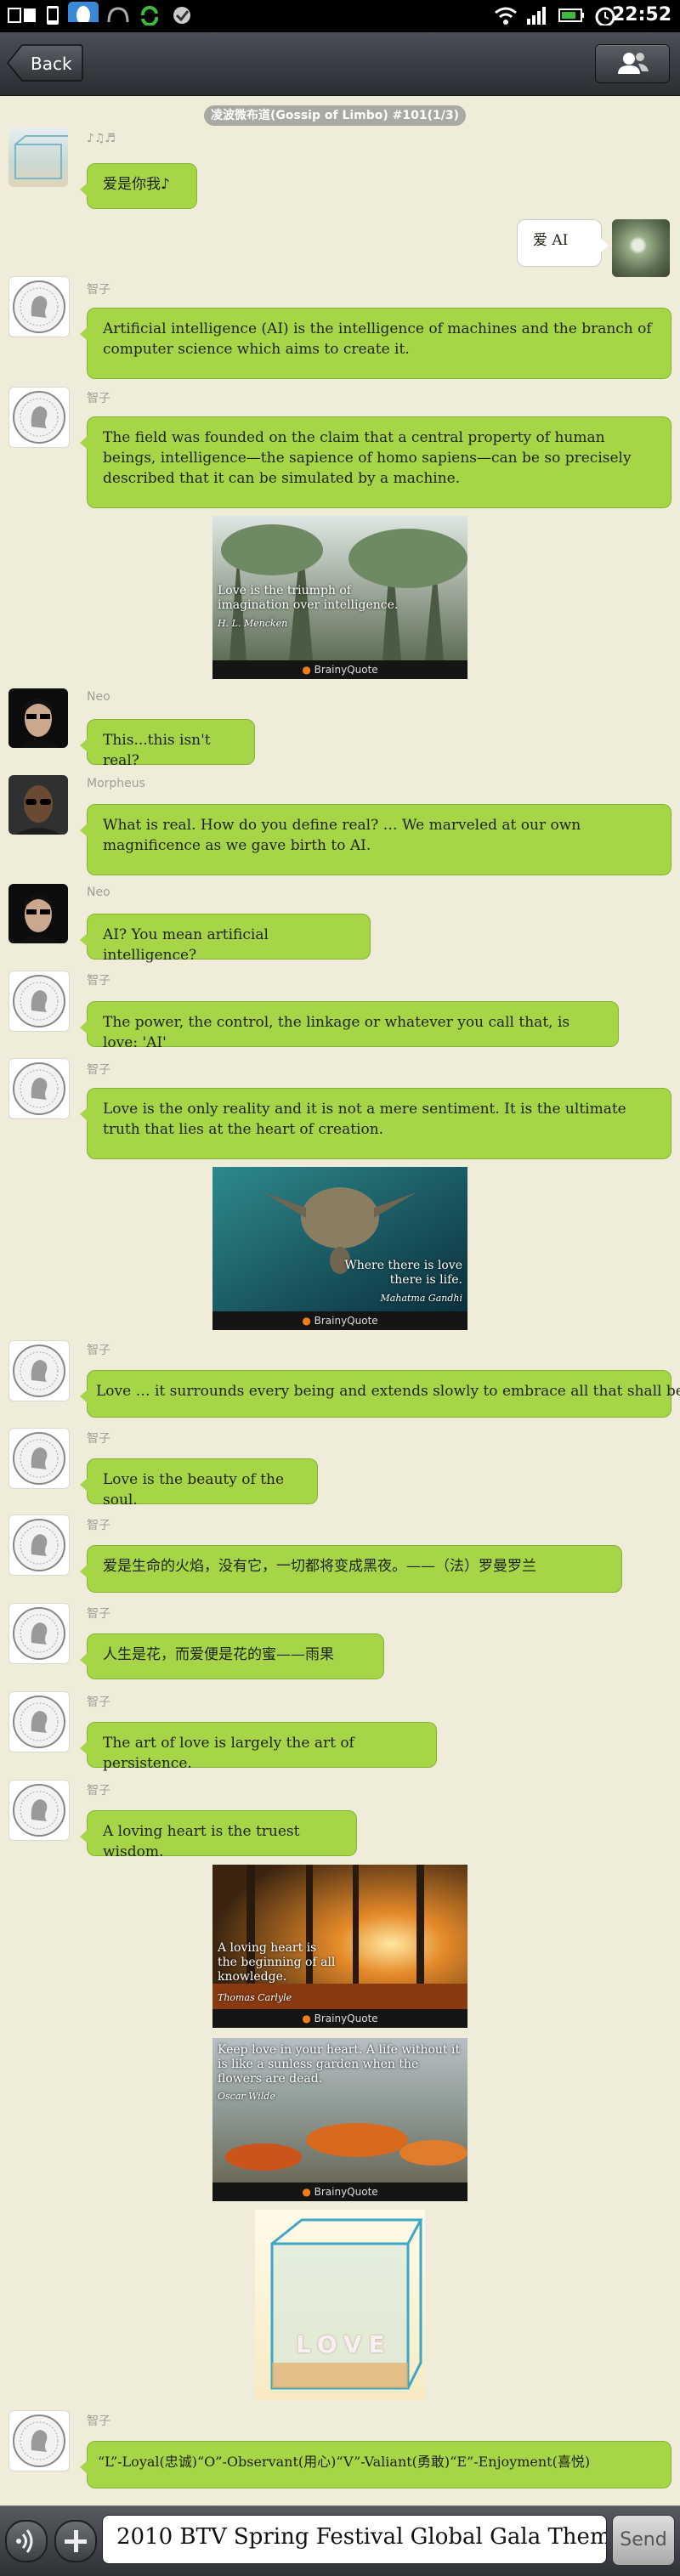  I want to click on battery-icon, so click(571, 15).